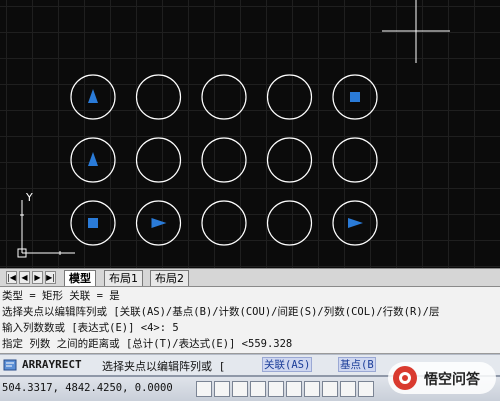 This screenshot has width=500, height=401. I want to click on tab-nav-first-button: |◀, so click(11, 277).